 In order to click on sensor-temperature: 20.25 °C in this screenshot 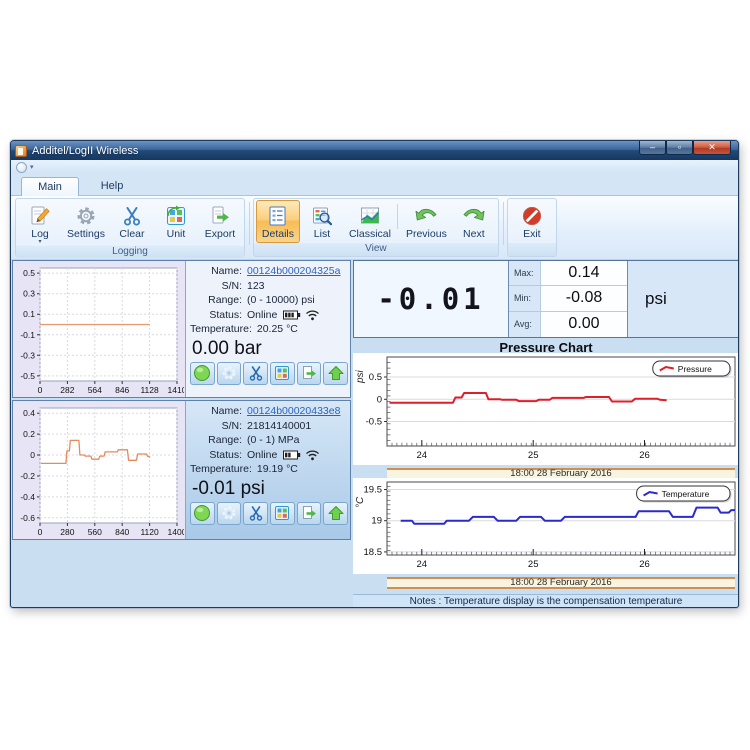, I will do `click(277, 329)`.